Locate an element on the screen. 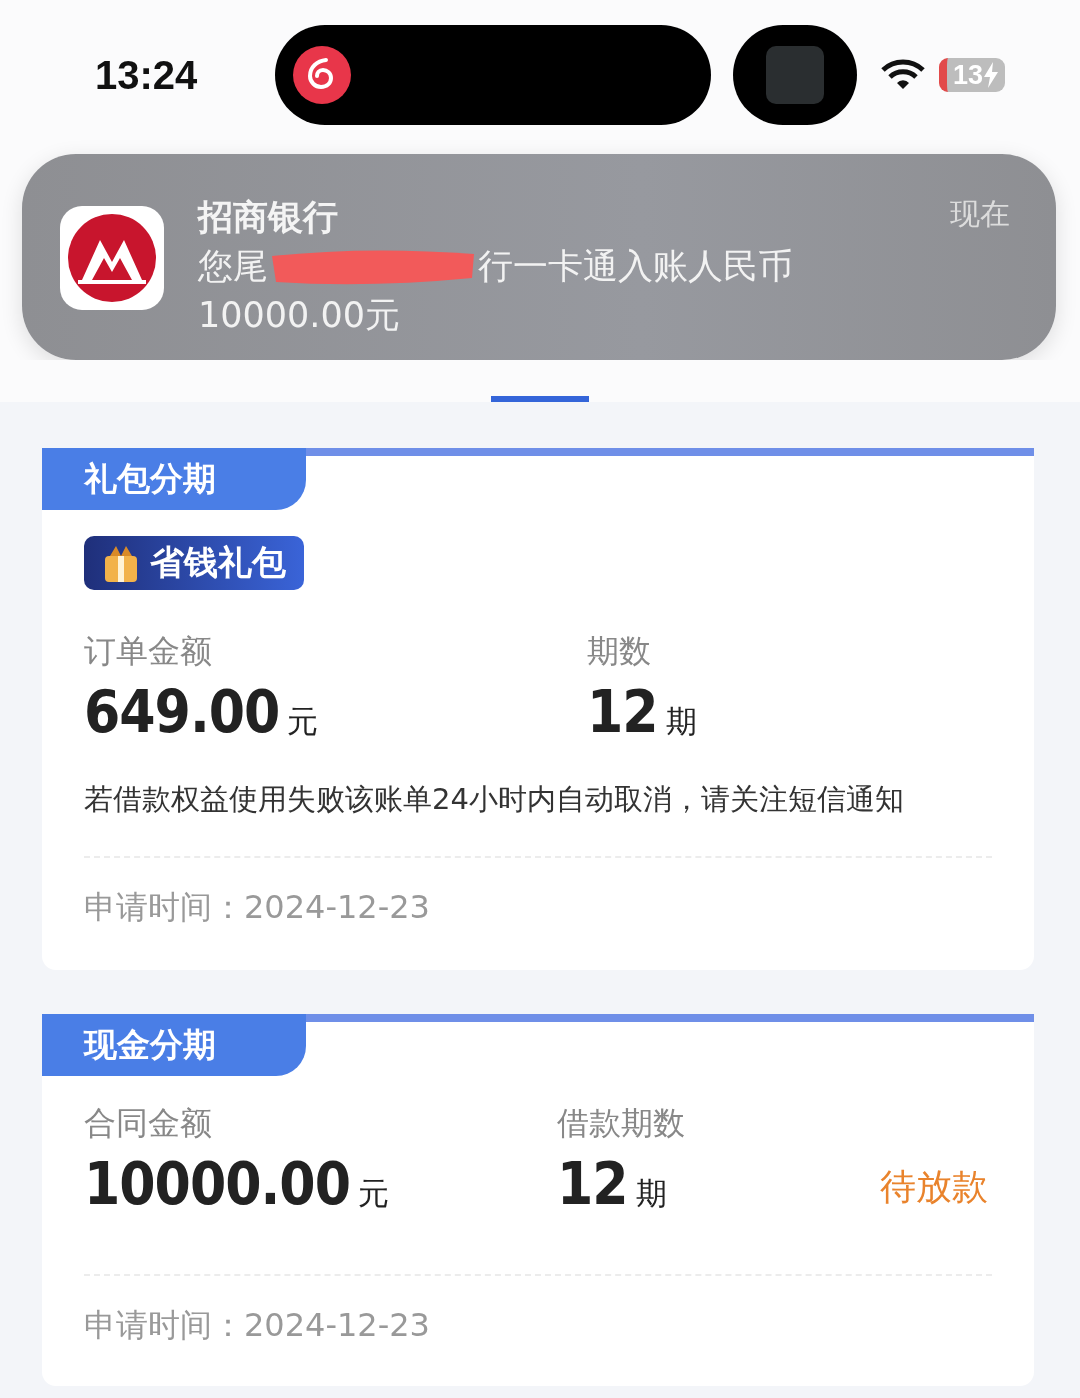  battery-indicator: 13 is located at coordinates (972, 75).